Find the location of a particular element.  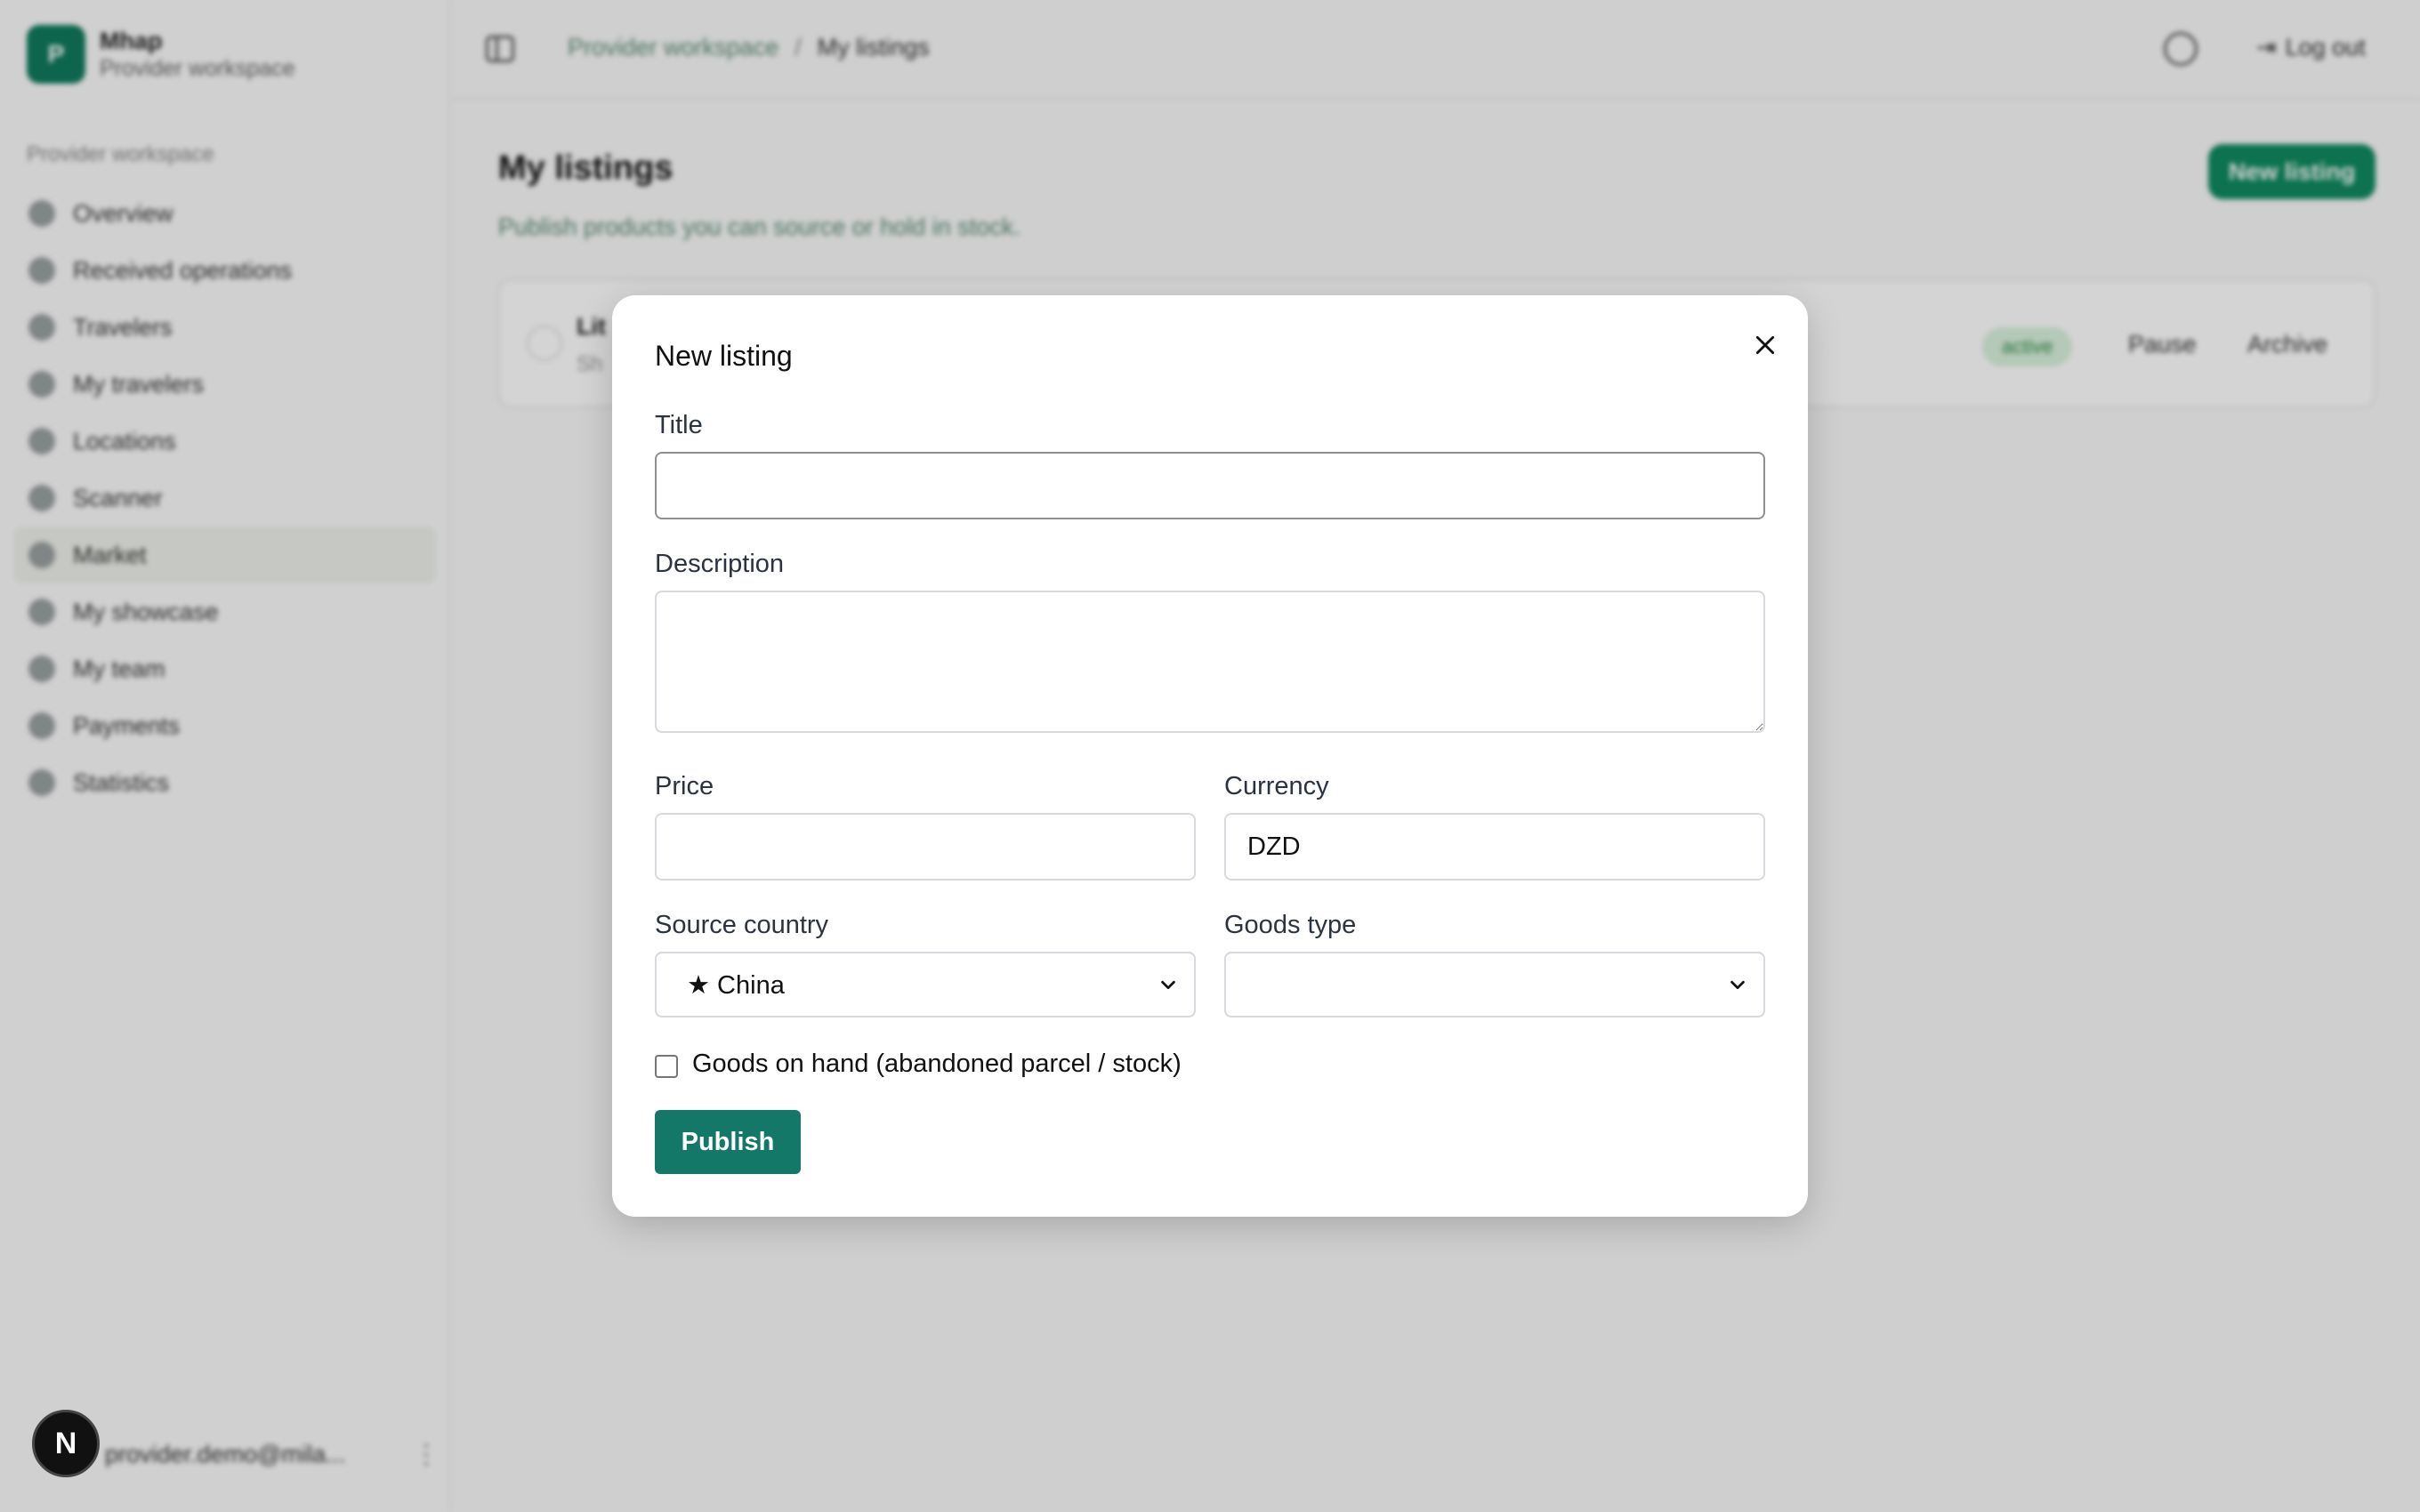

source-country-label: Source country is located at coordinates (742, 925).